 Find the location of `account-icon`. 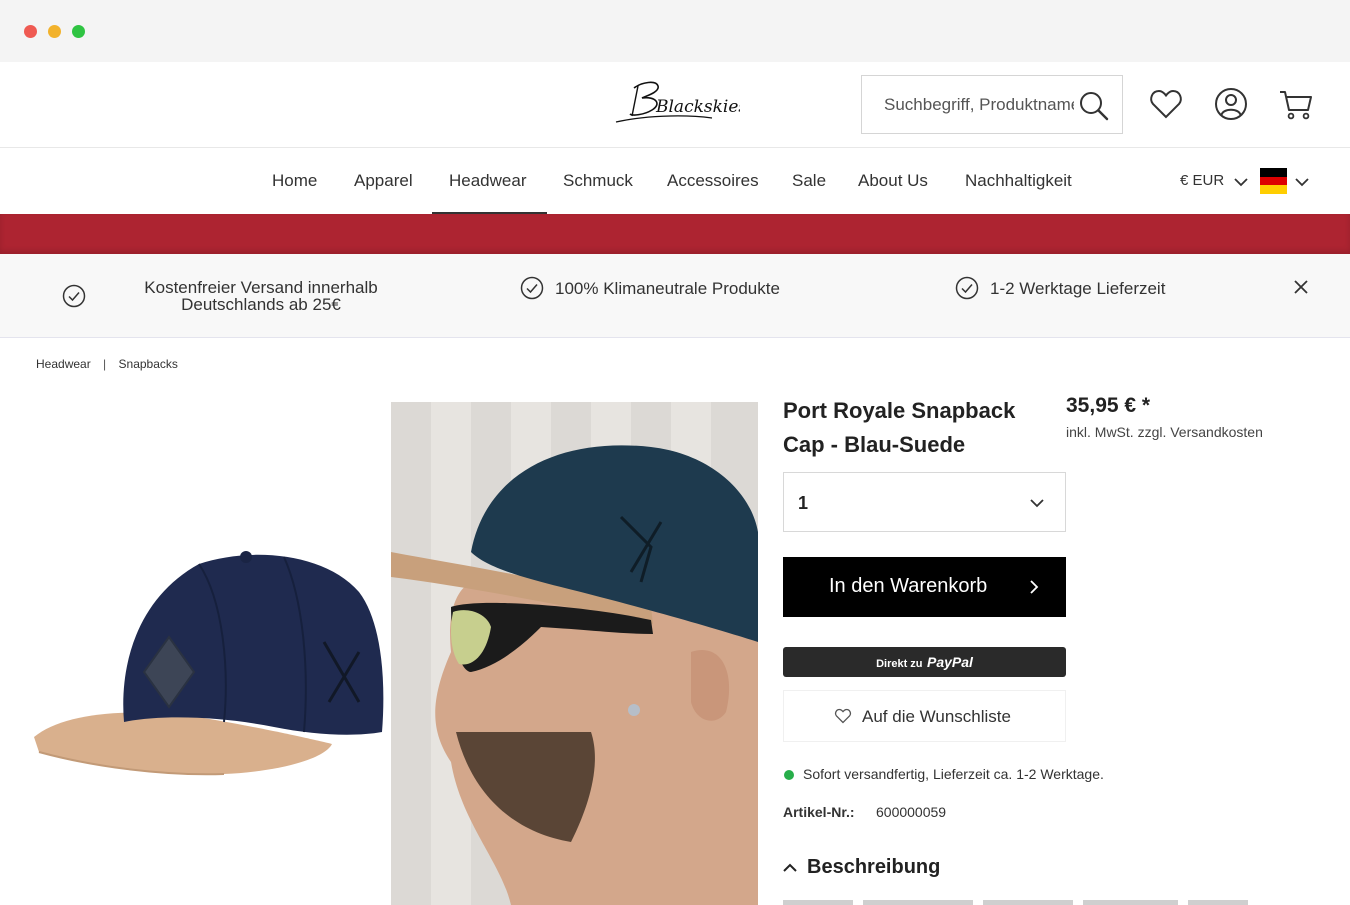

account-icon is located at coordinates (1231, 104).